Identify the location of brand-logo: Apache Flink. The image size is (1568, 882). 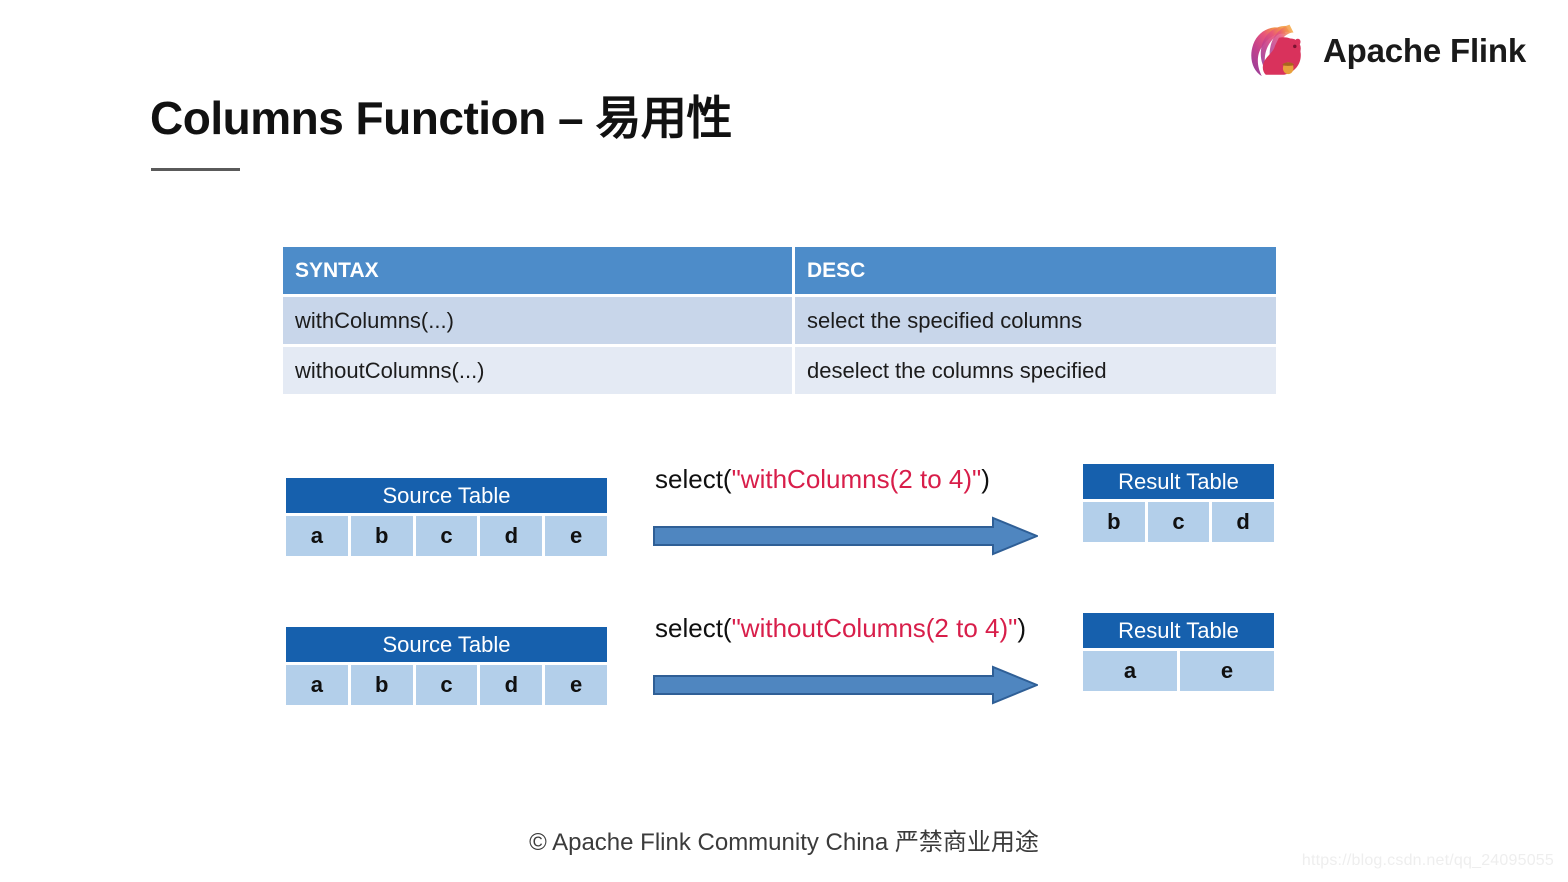
(1383, 51).